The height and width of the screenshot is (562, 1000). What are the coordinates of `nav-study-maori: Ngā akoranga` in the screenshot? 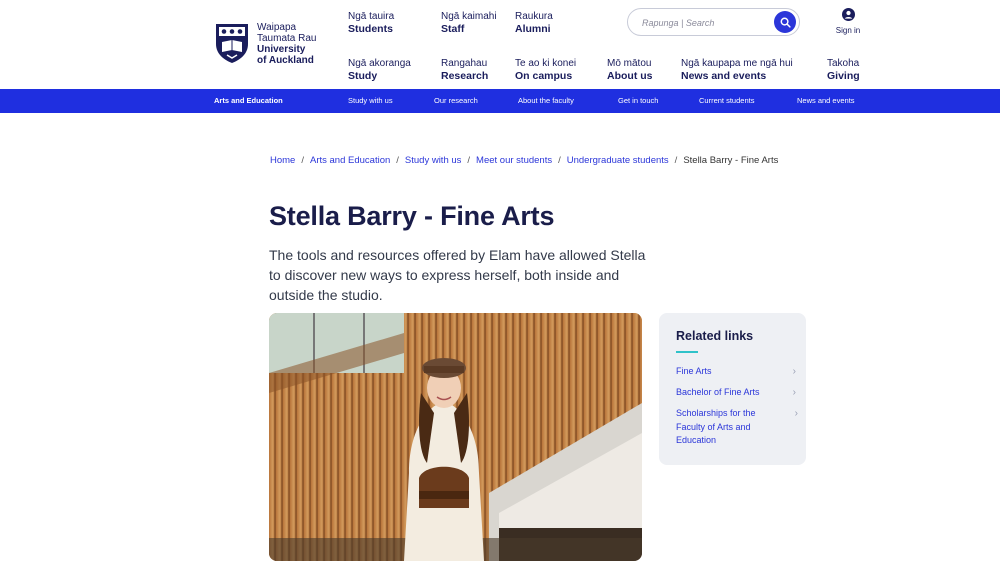 It's located at (379, 63).